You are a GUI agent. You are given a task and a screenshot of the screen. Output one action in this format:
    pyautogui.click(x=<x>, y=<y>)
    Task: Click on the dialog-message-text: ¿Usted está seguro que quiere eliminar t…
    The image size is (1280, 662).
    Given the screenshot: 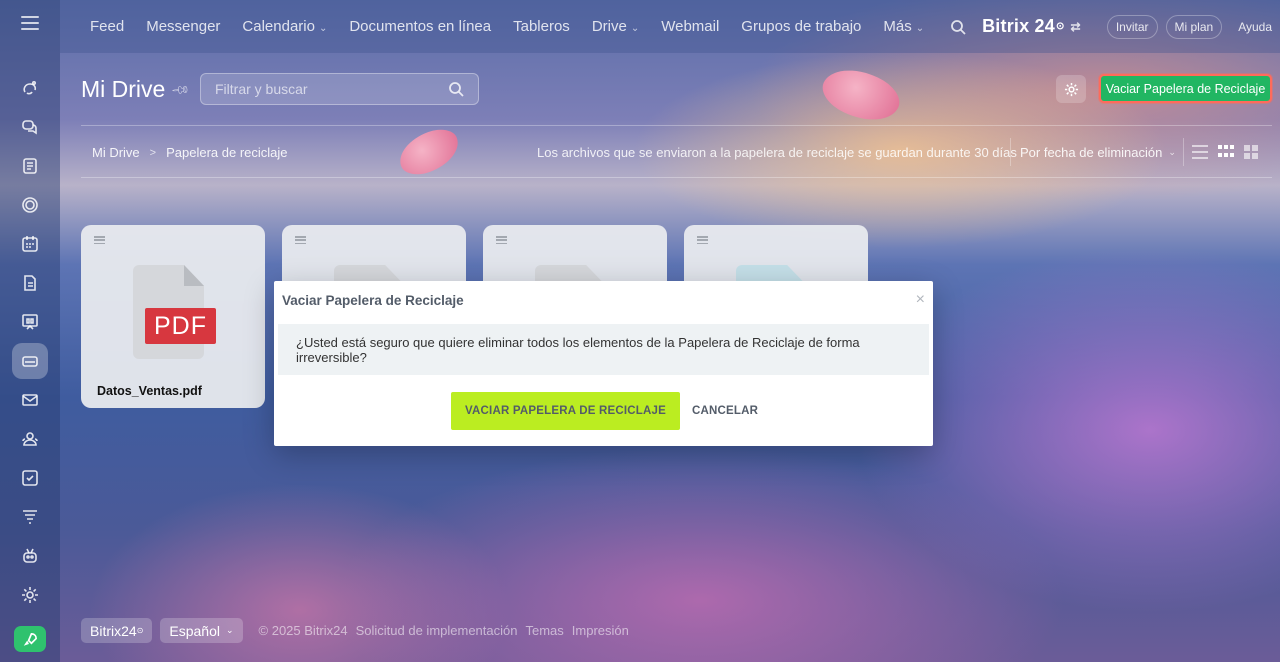 What is the action you would take?
    pyautogui.click(x=578, y=349)
    